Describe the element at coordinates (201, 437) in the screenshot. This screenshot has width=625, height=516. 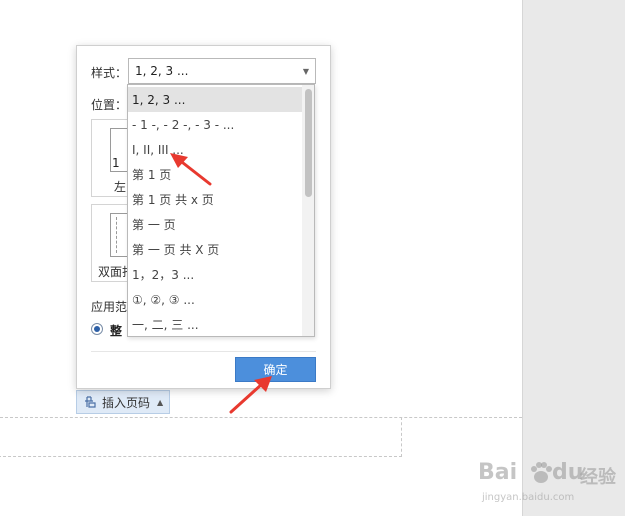
I see `footer-area` at that location.